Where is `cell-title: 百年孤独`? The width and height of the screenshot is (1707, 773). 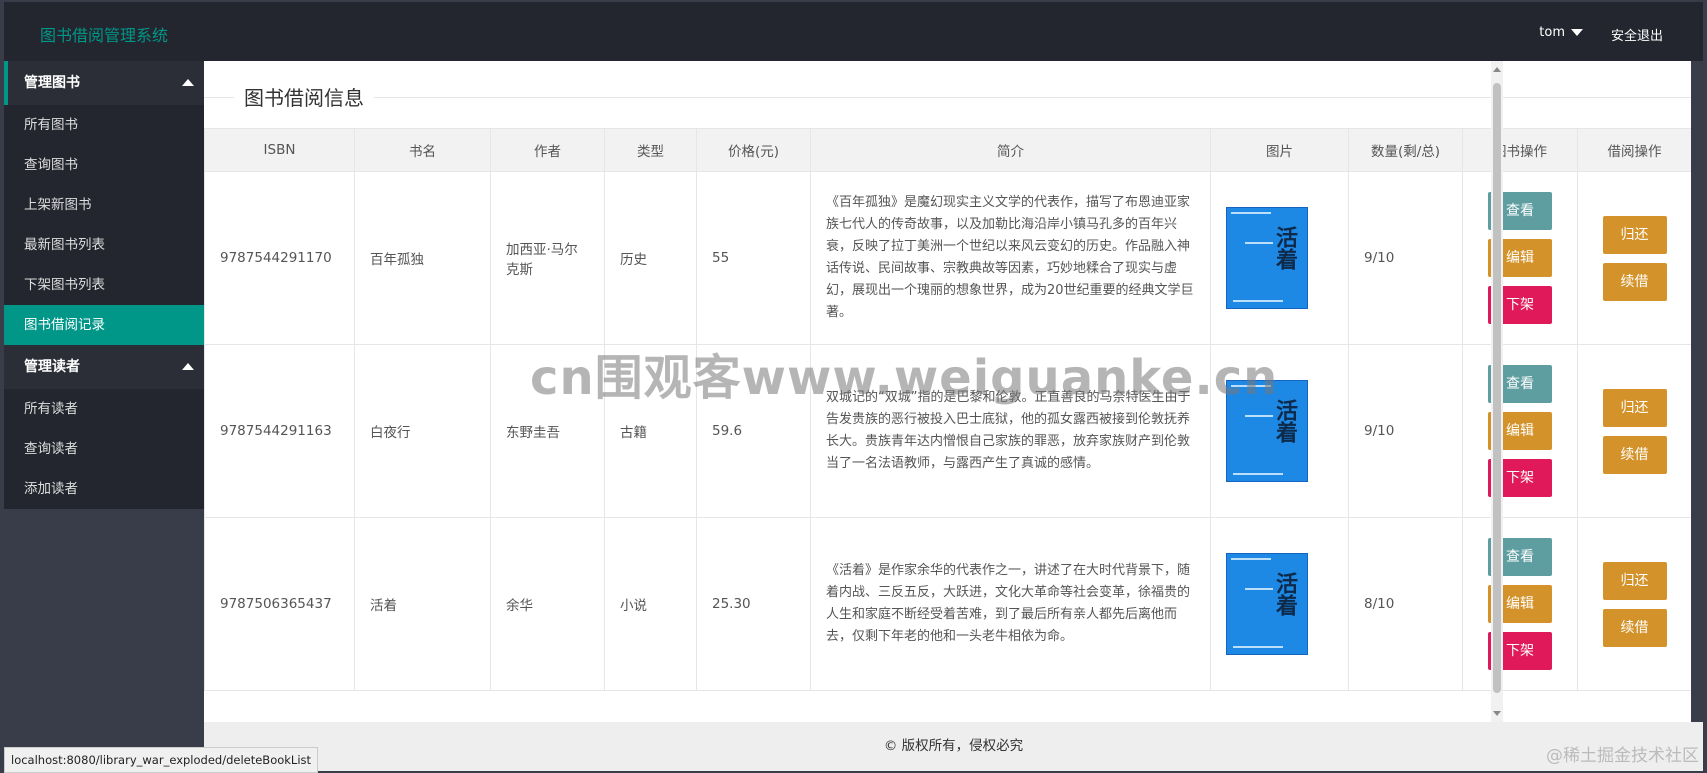 cell-title: 百年孤独 is located at coordinates (422, 258).